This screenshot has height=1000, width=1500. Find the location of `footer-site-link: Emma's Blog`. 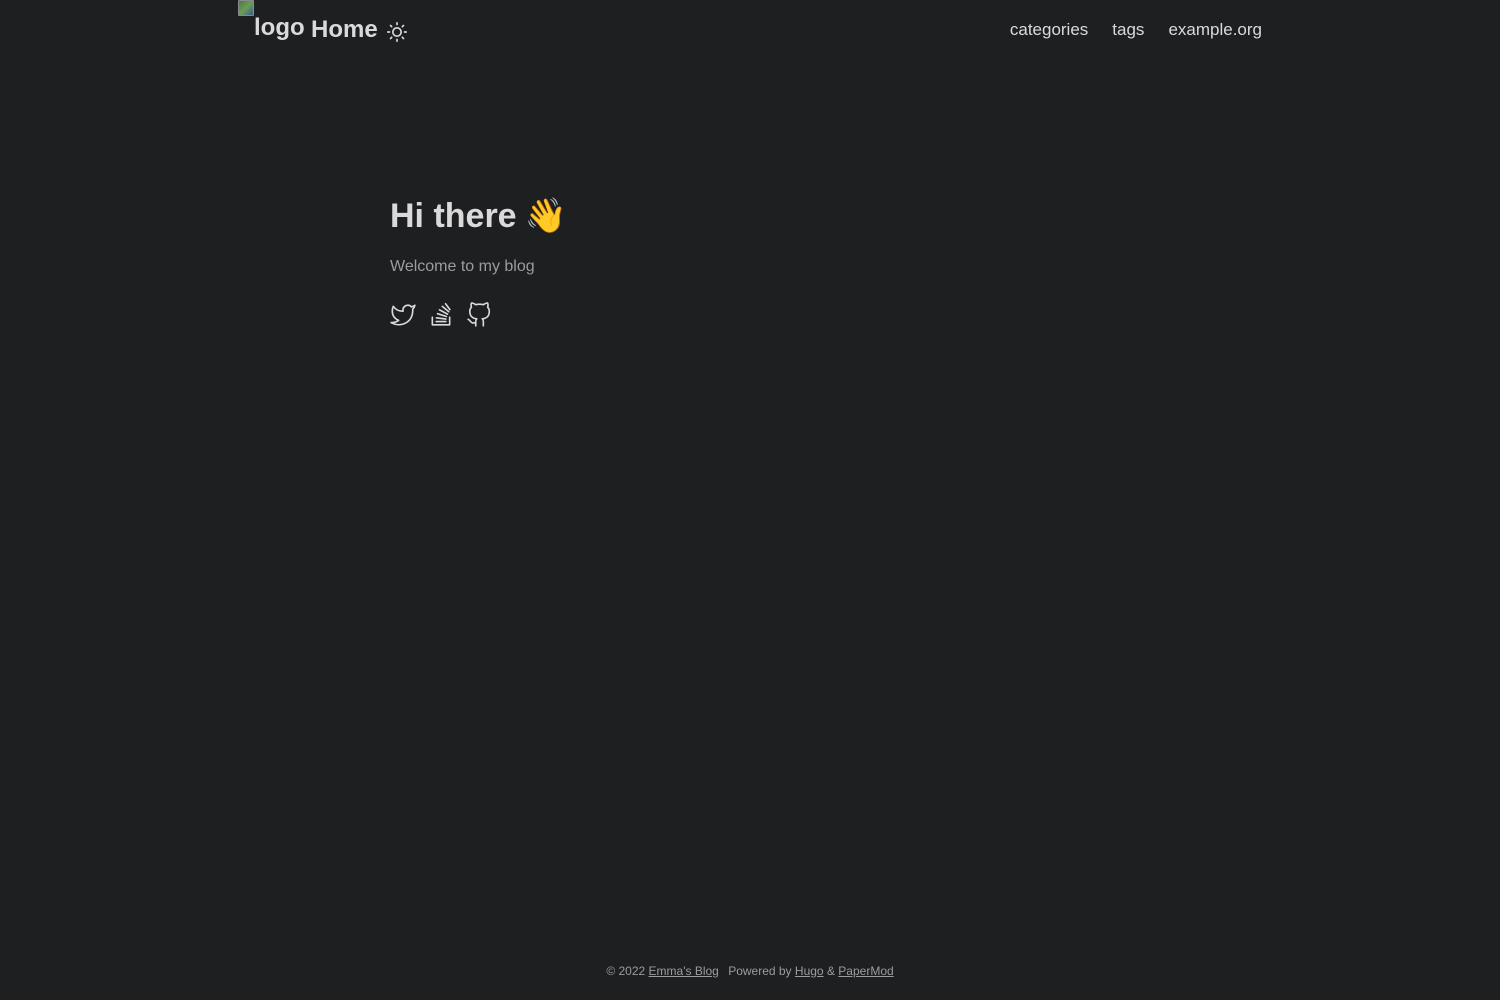

footer-site-link: Emma's Blog is located at coordinates (684, 971).